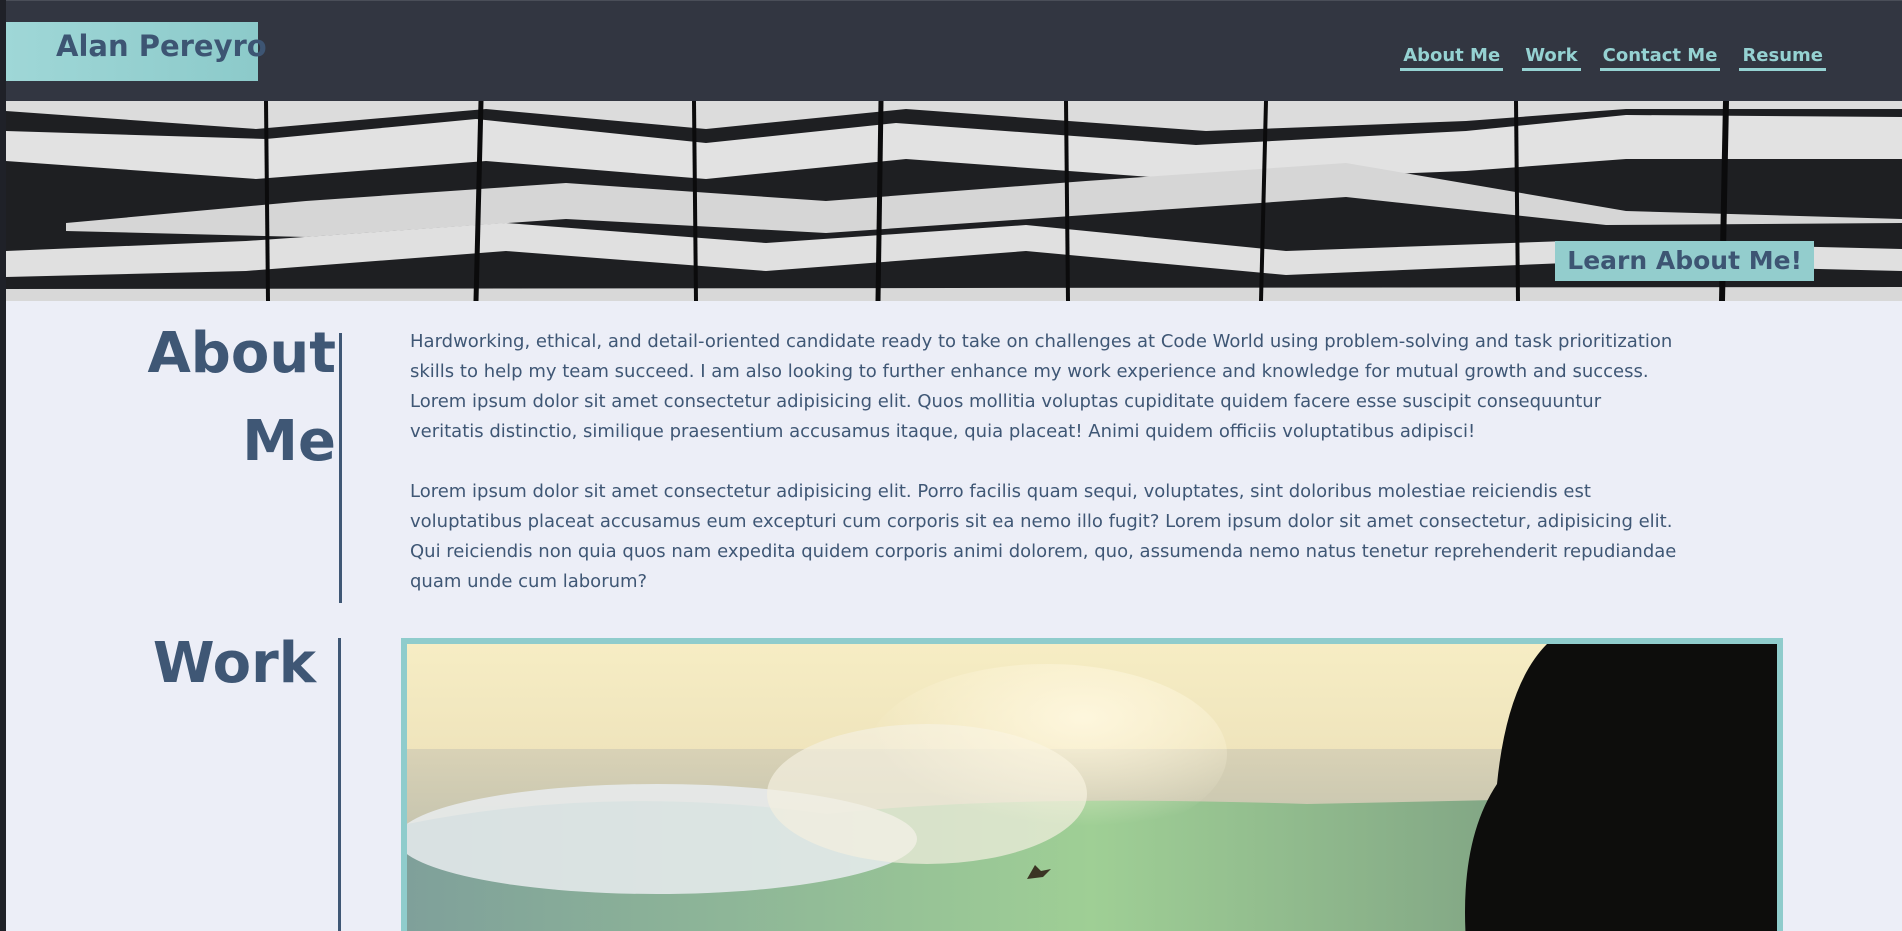 The width and height of the screenshot is (1902, 931). I want to click on work-divider, so click(339, 784).